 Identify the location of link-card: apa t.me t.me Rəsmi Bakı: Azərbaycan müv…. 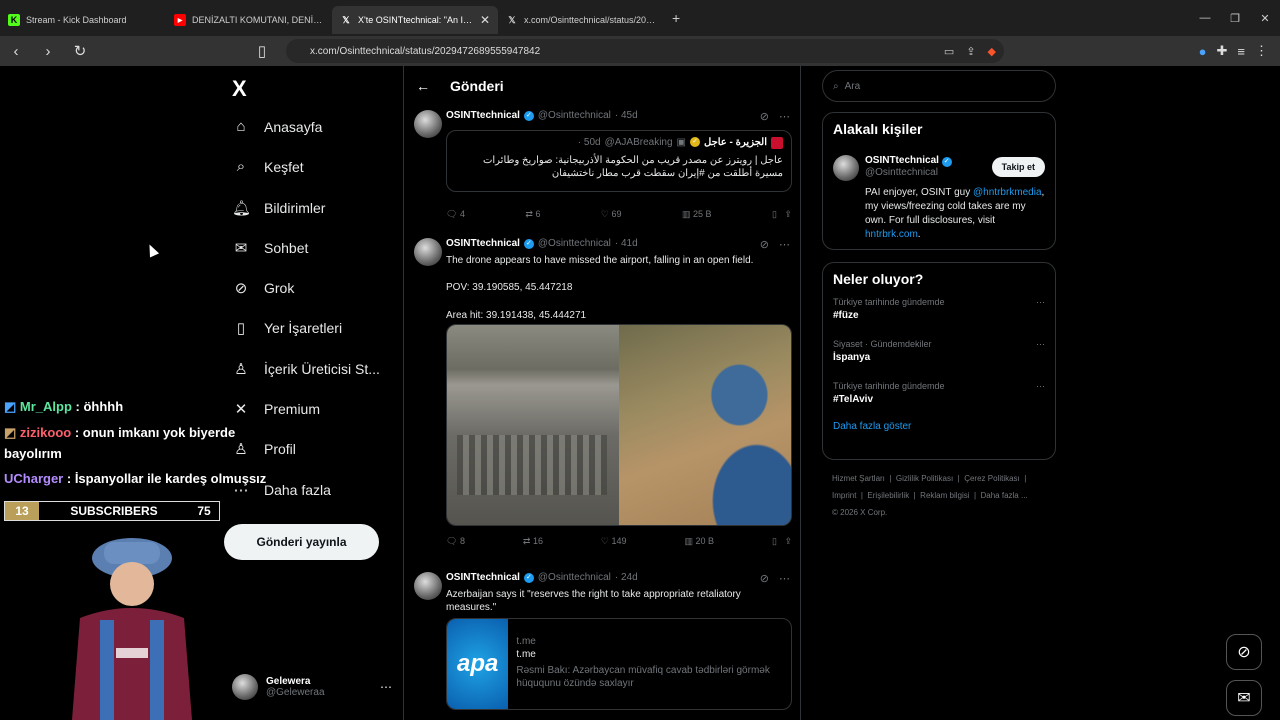
(619, 664).